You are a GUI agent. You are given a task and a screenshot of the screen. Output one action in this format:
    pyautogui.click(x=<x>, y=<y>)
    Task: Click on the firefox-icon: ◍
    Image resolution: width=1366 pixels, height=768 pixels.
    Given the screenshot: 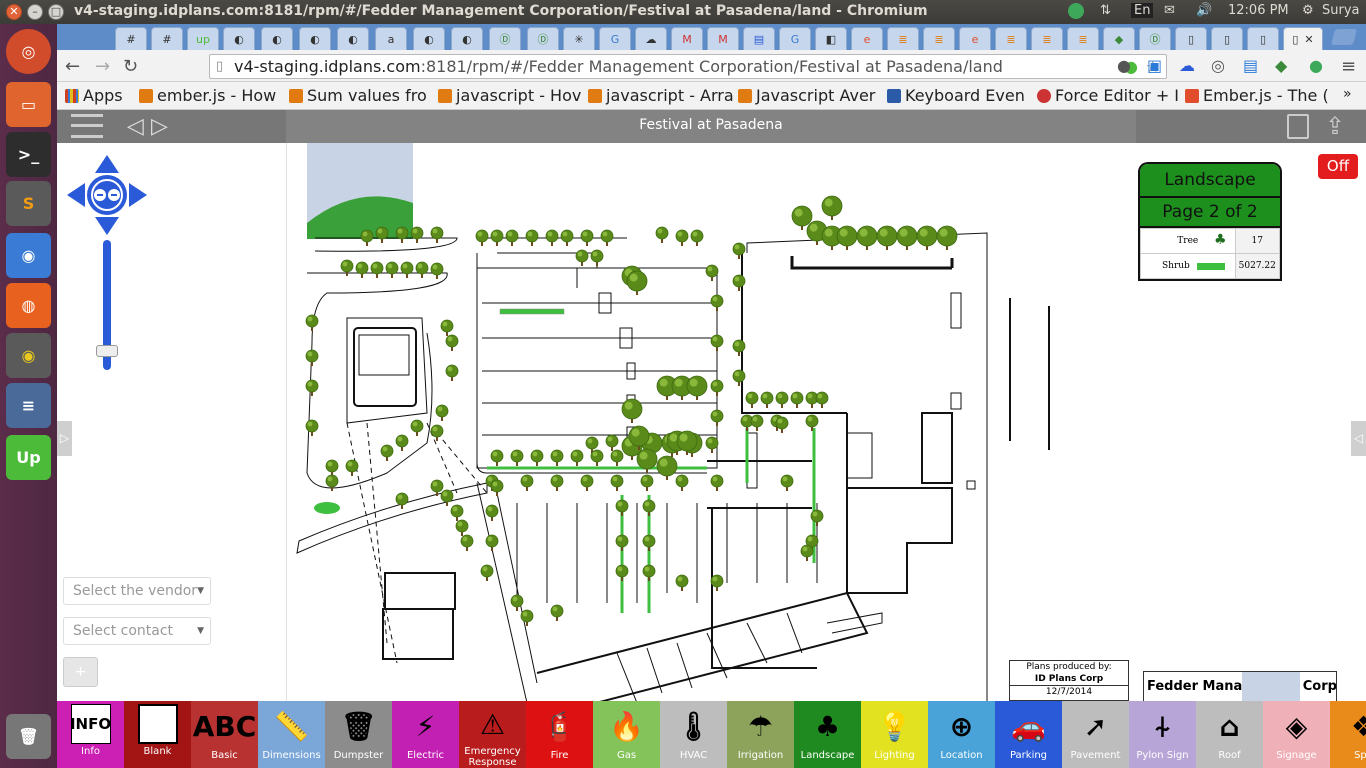 What is the action you would take?
    pyautogui.click(x=28, y=305)
    